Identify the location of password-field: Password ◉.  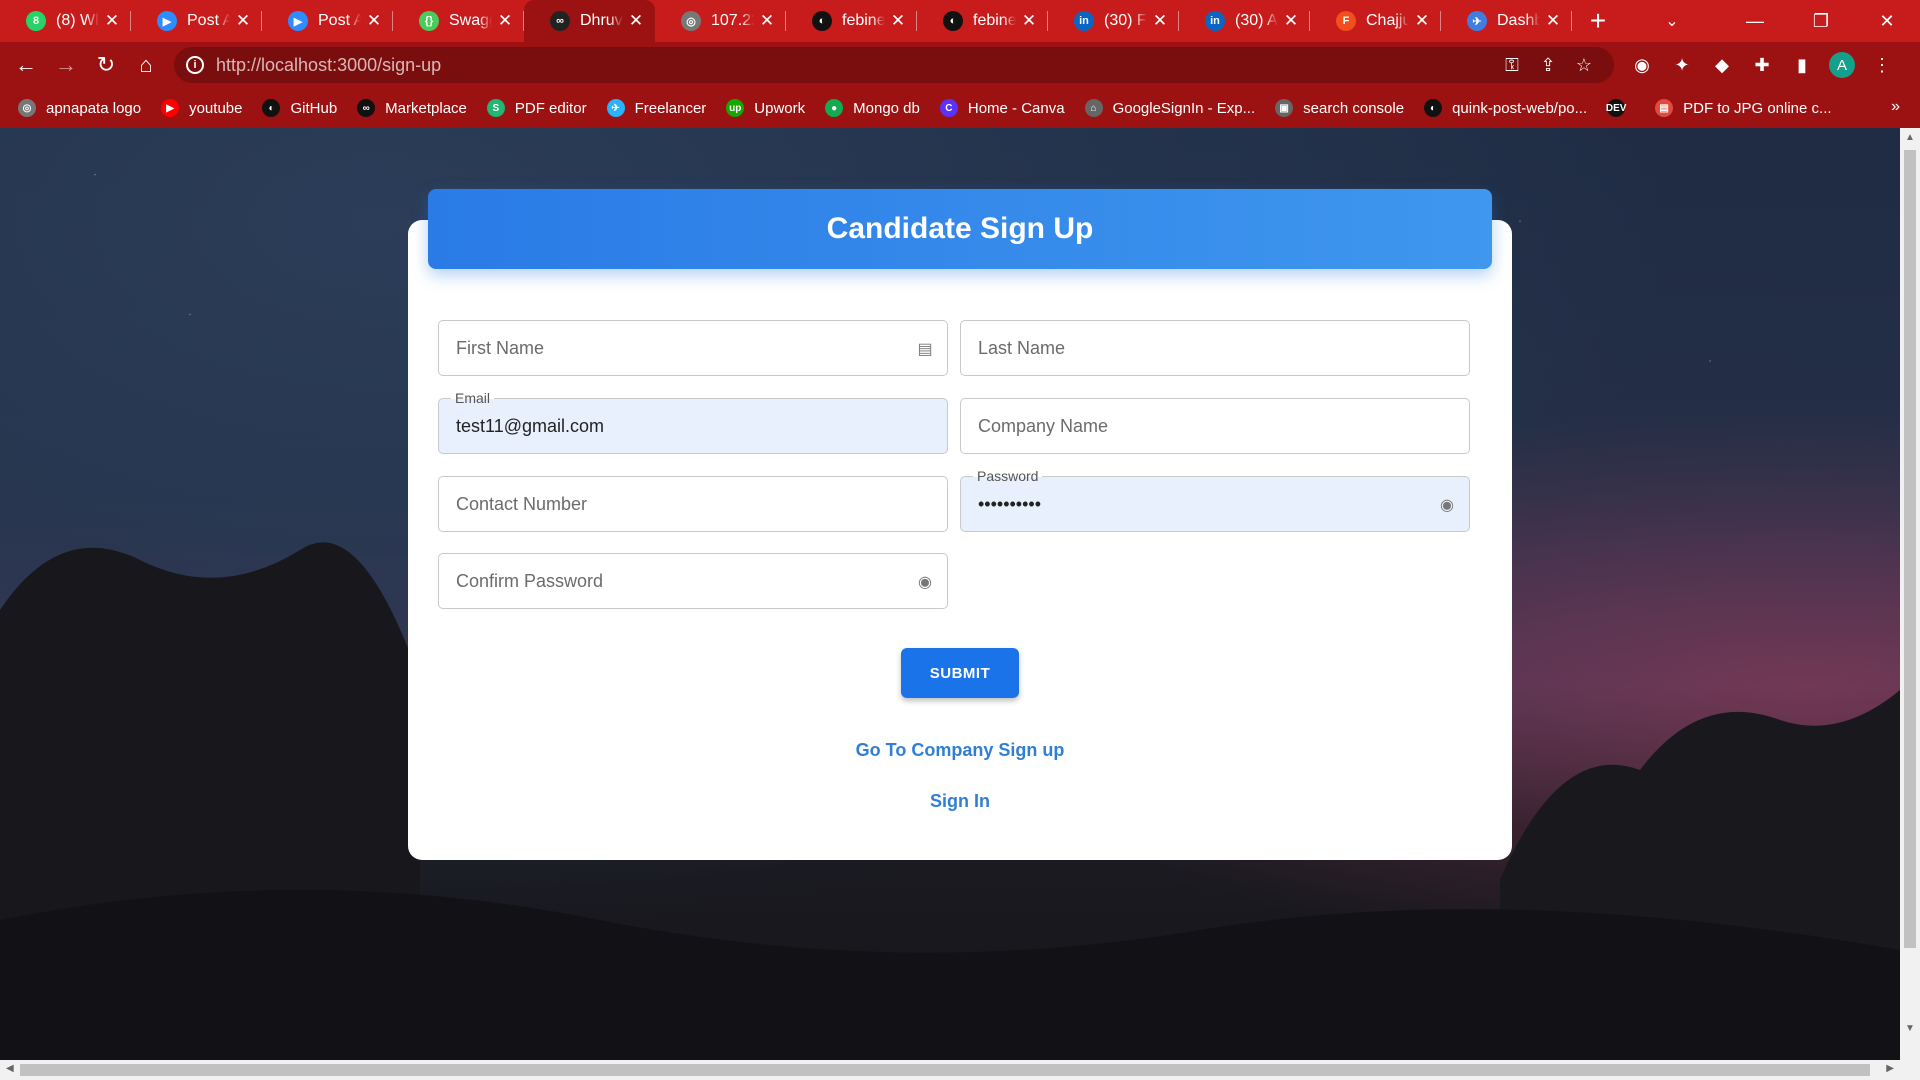
(1215, 500).